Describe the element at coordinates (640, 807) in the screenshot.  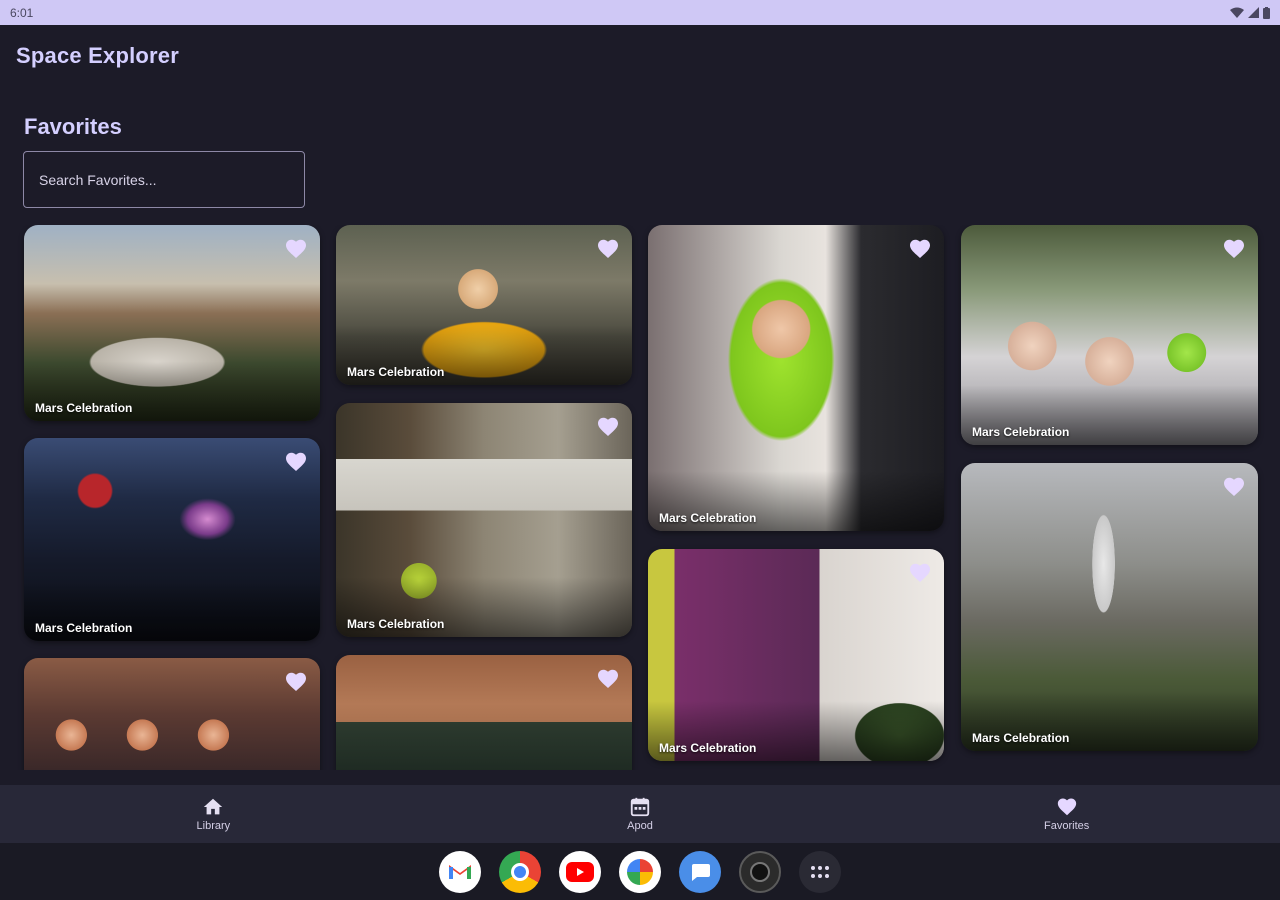
I see `calendar-icon` at that location.